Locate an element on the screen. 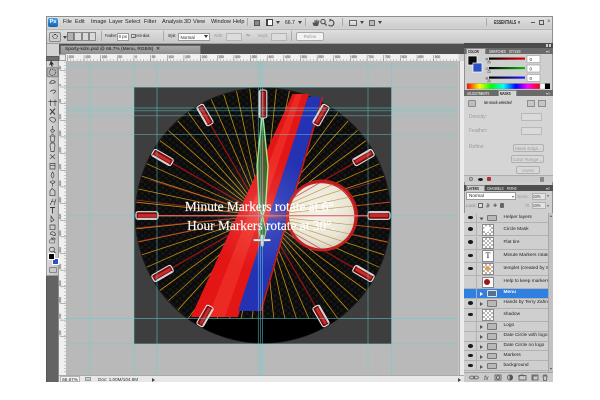  svg-text: Minute Markers rotate at 6°. is located at coordinates (261, 206).